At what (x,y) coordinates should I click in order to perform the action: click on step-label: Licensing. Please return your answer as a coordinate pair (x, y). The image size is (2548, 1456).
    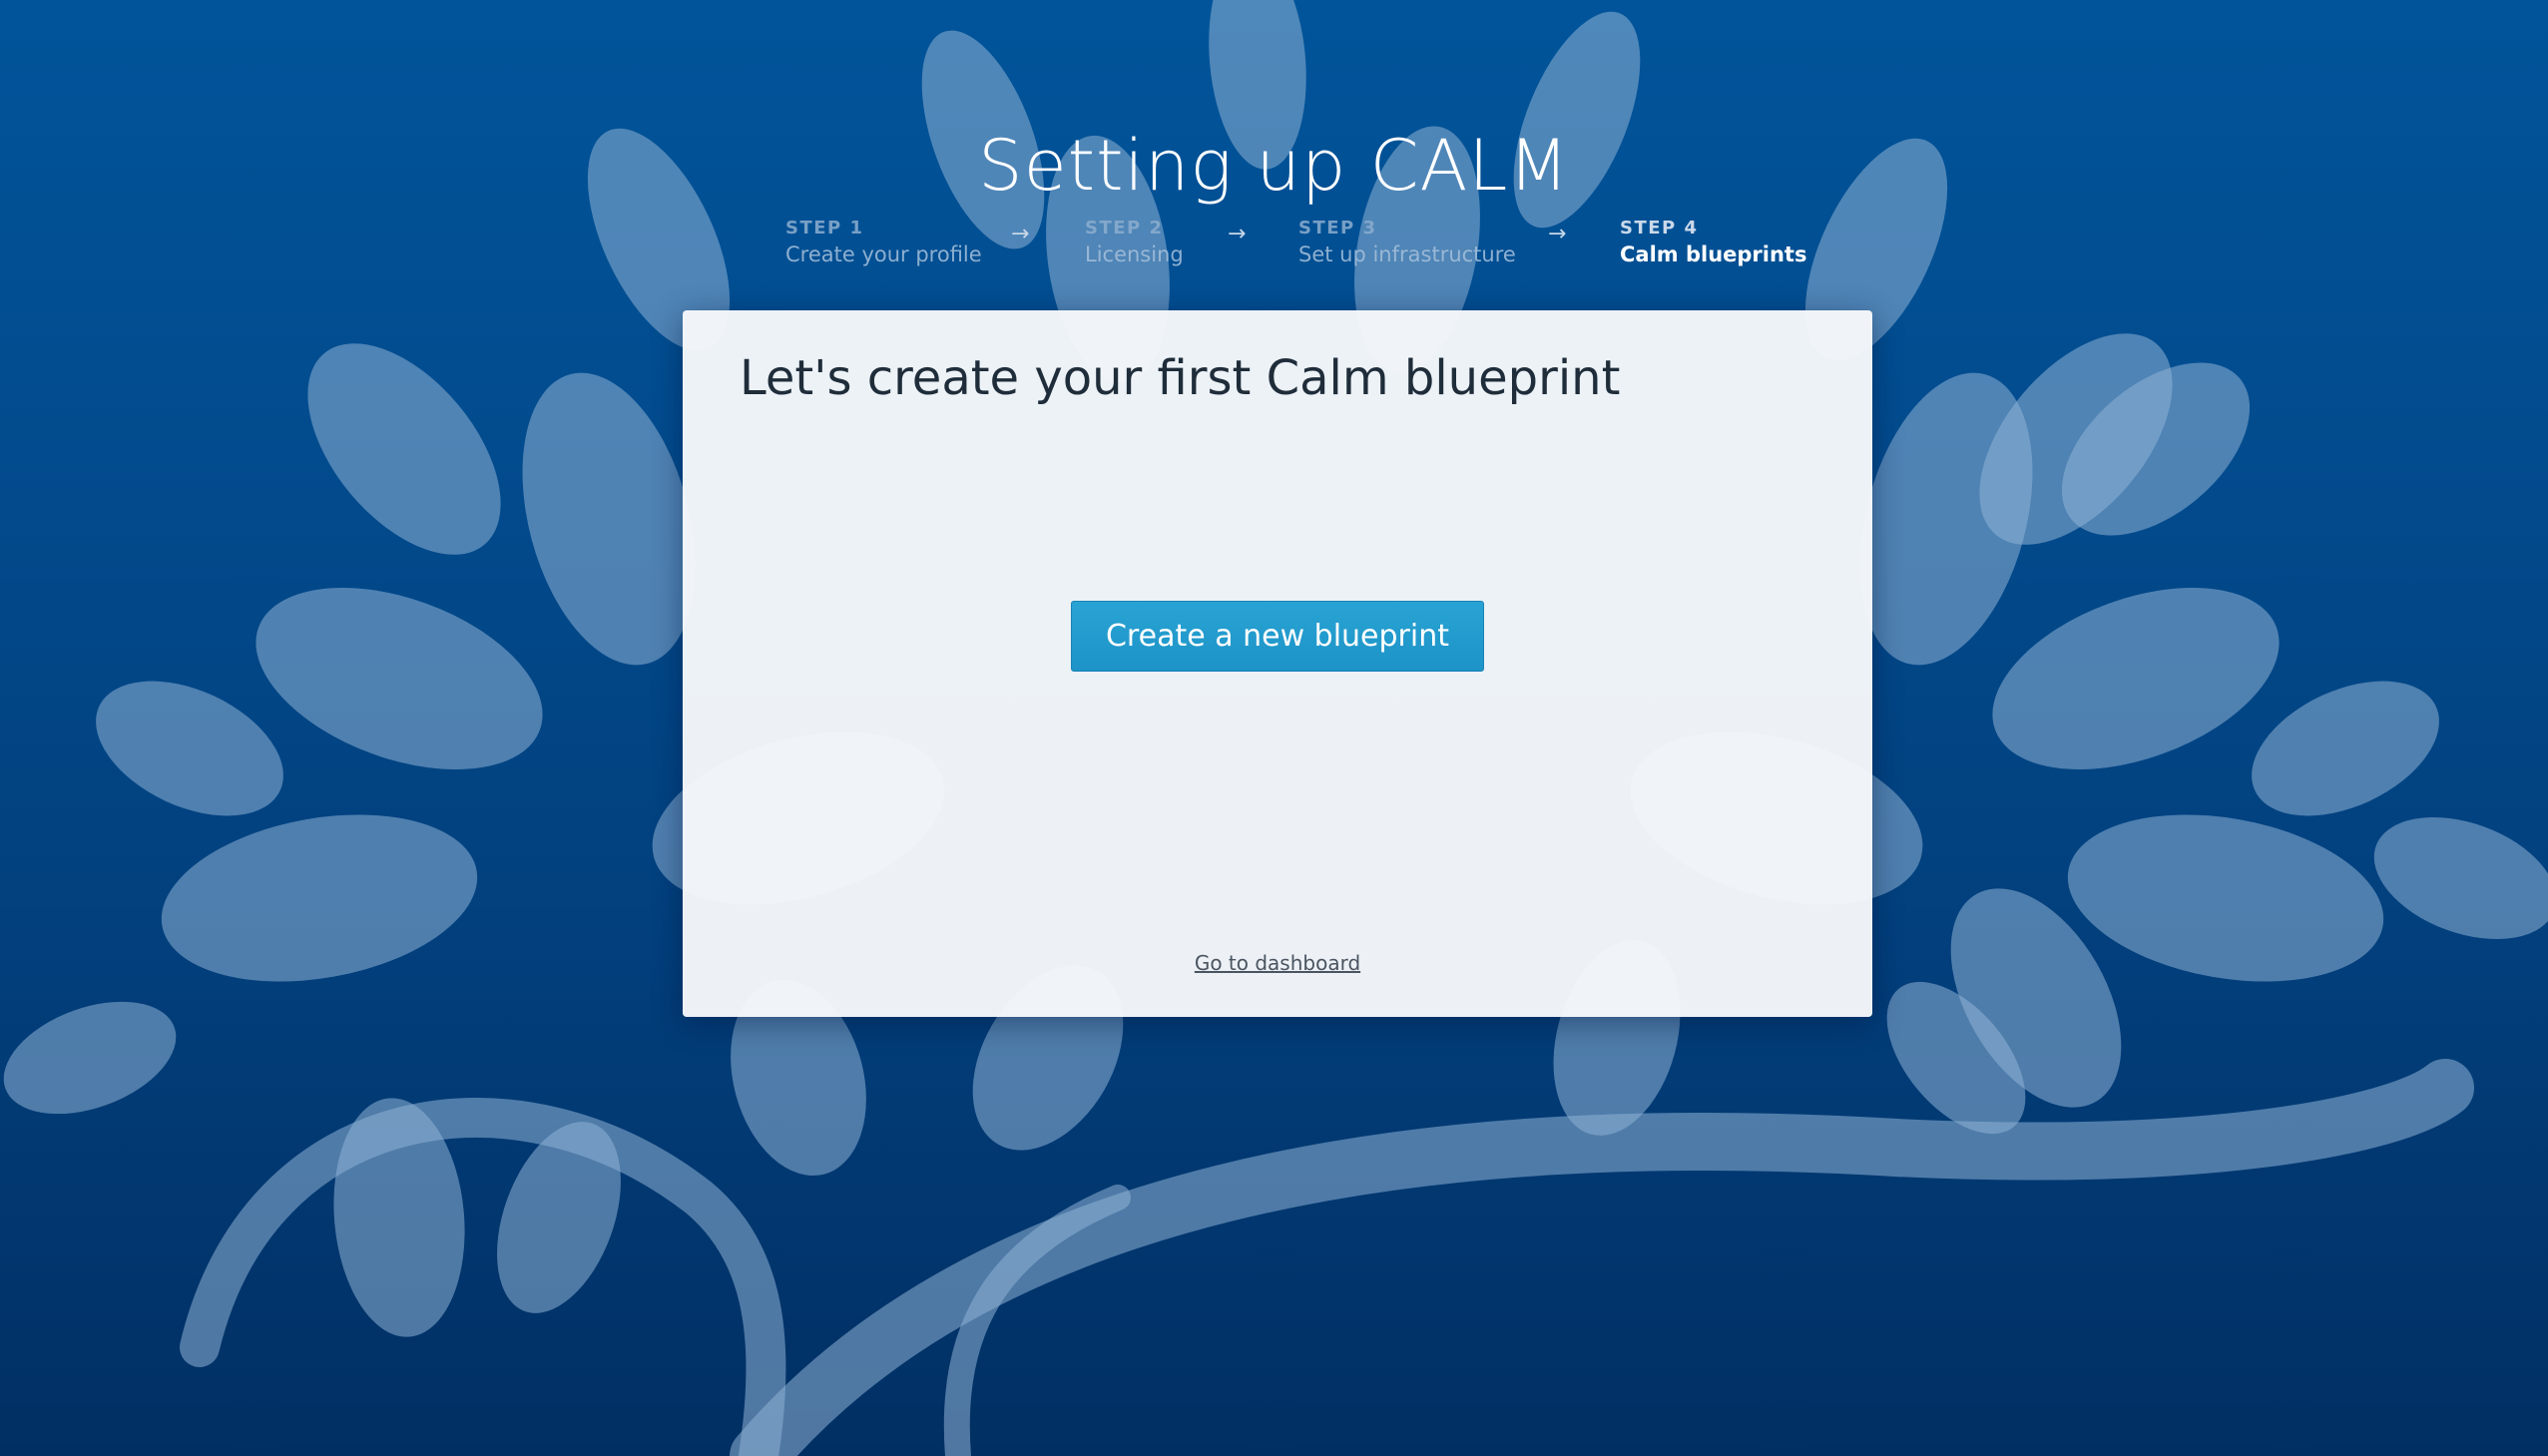
    Looking at the image, I should click on (1134, 254).